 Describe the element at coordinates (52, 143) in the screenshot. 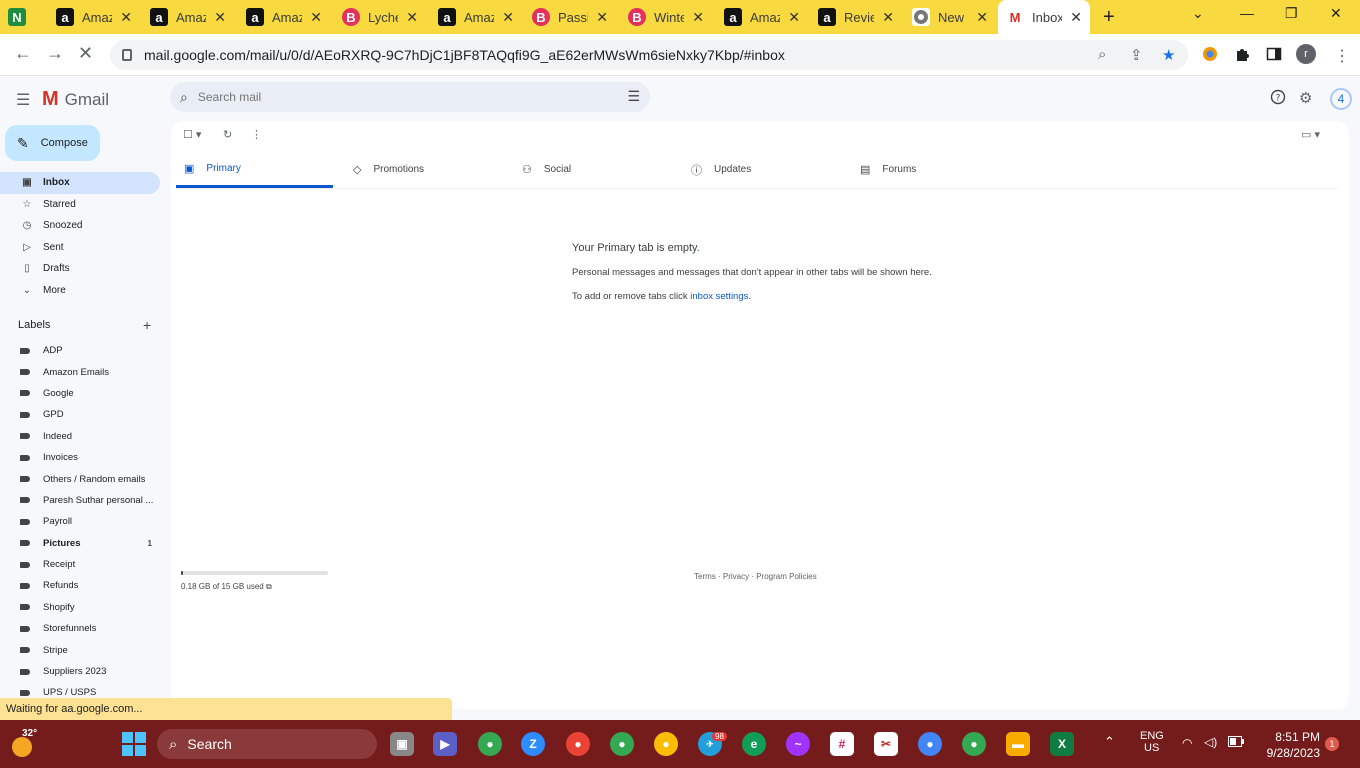

I see `compose-button: ✎ Compose` at that location.